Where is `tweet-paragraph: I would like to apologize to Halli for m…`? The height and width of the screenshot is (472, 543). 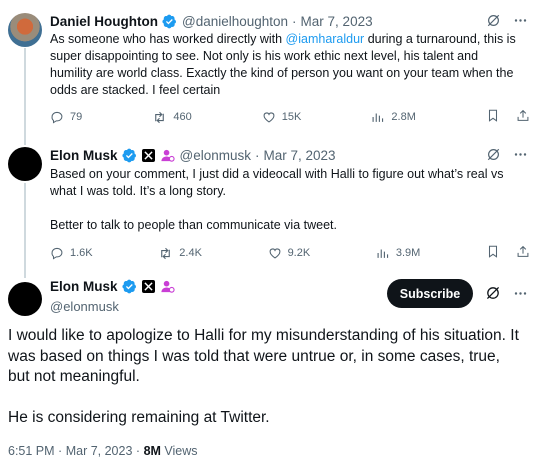 tweet-paragraph: I would like to apologize to Halli for m… is located at coordinates (263, 356).